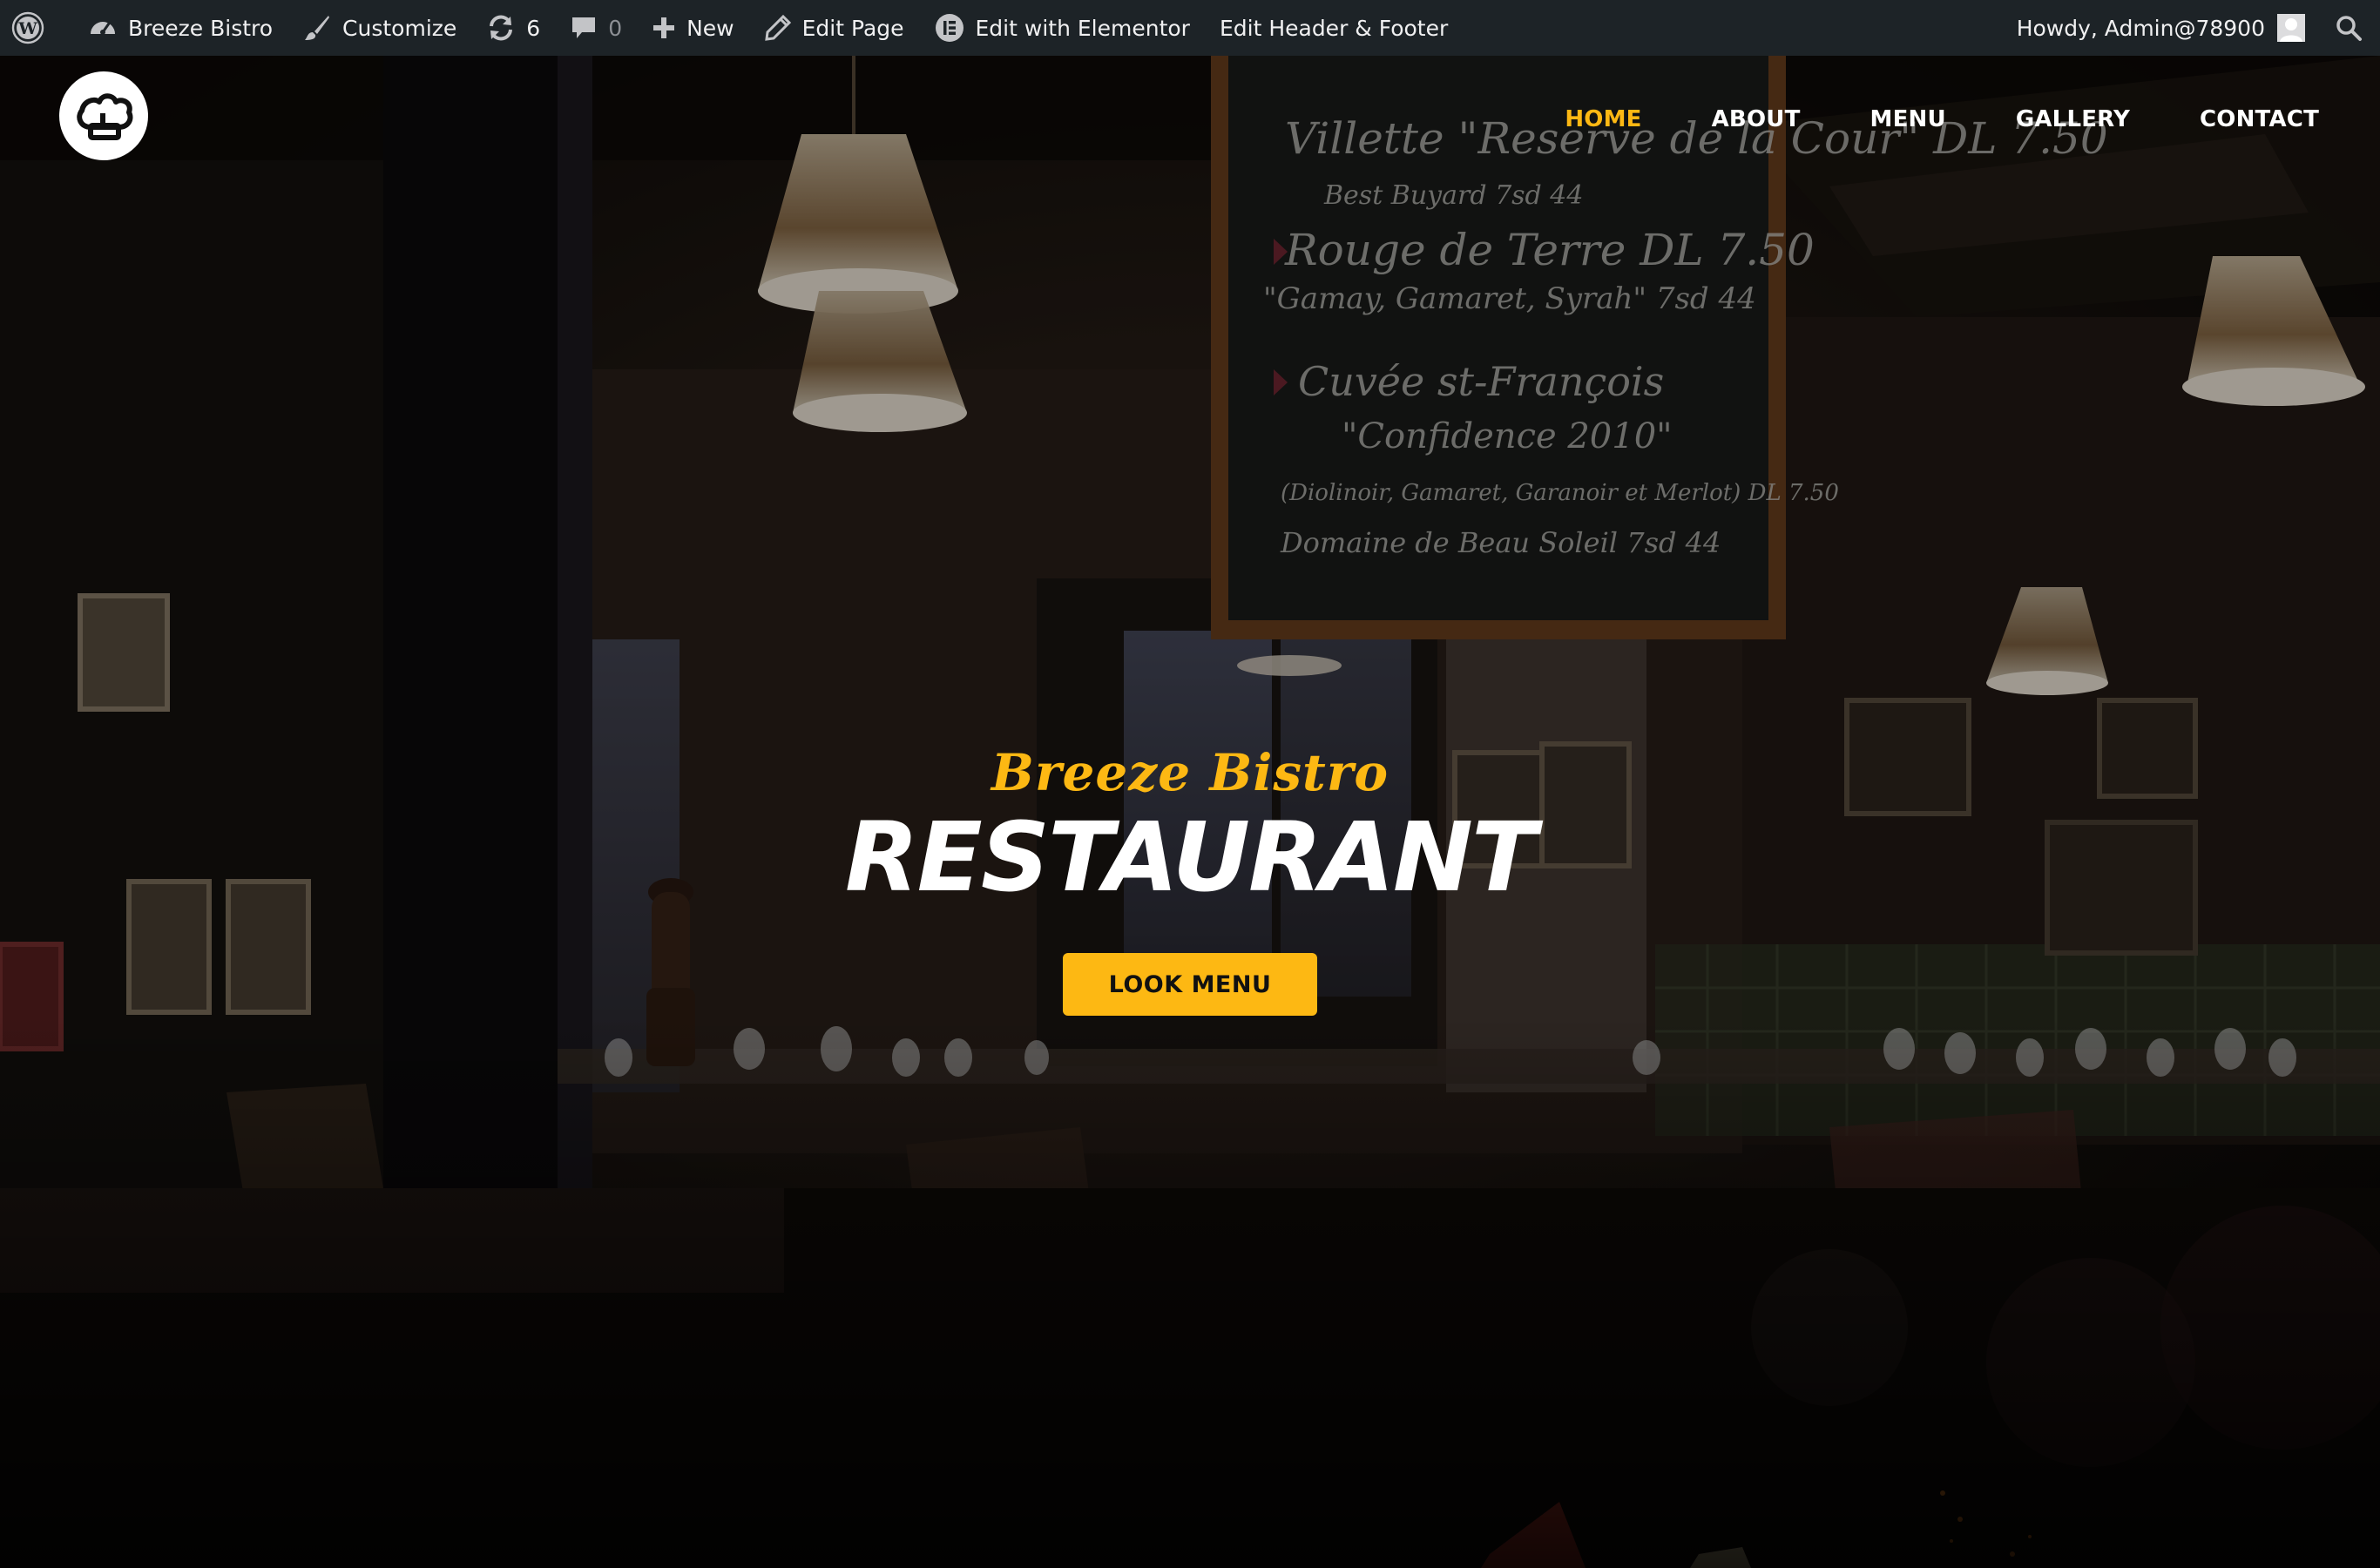 The image size is (2380, 1568). I want to click on chef-hat-icon, so click(105, 116).